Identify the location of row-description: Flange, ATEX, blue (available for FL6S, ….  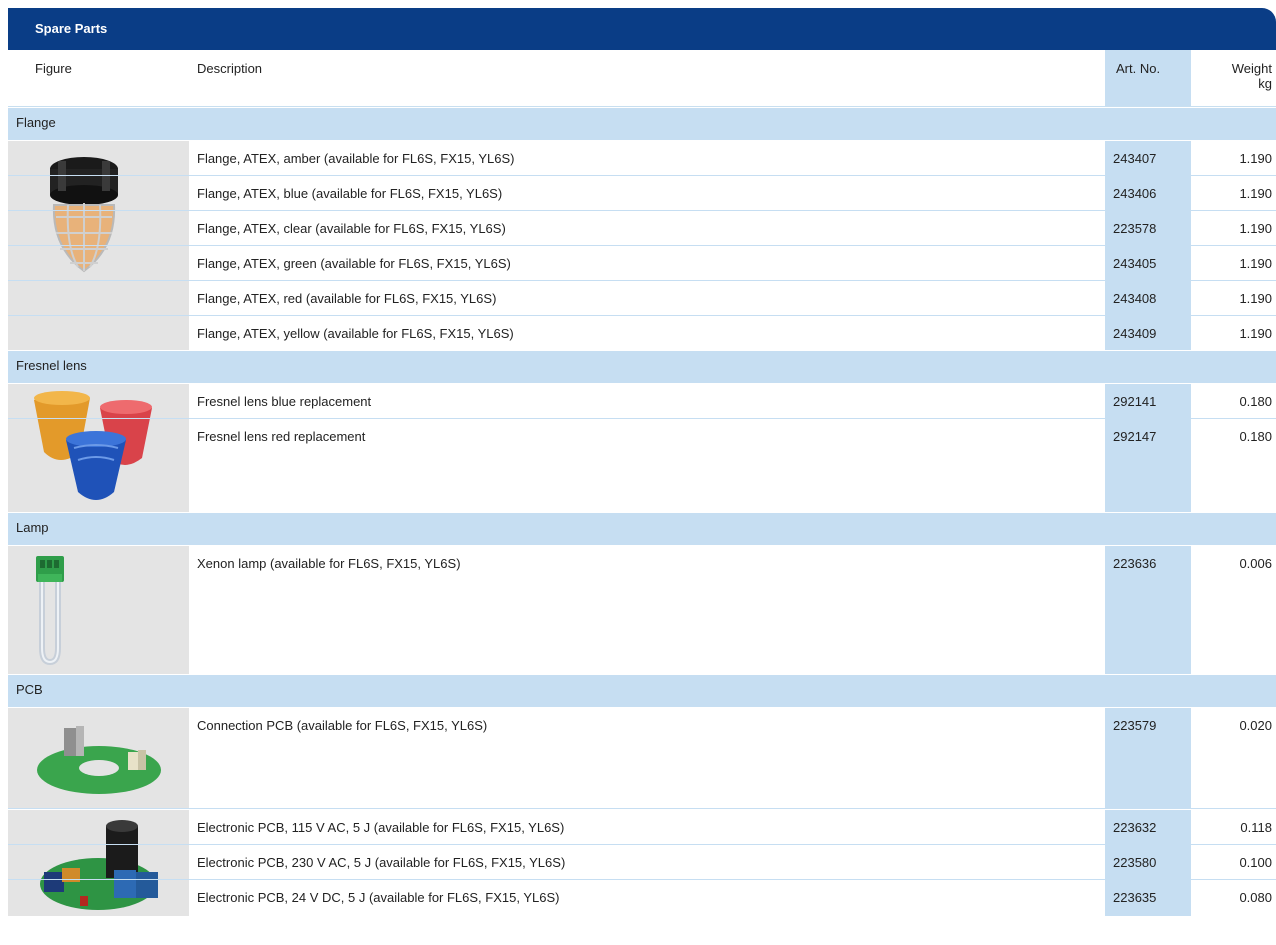
(350, 193).